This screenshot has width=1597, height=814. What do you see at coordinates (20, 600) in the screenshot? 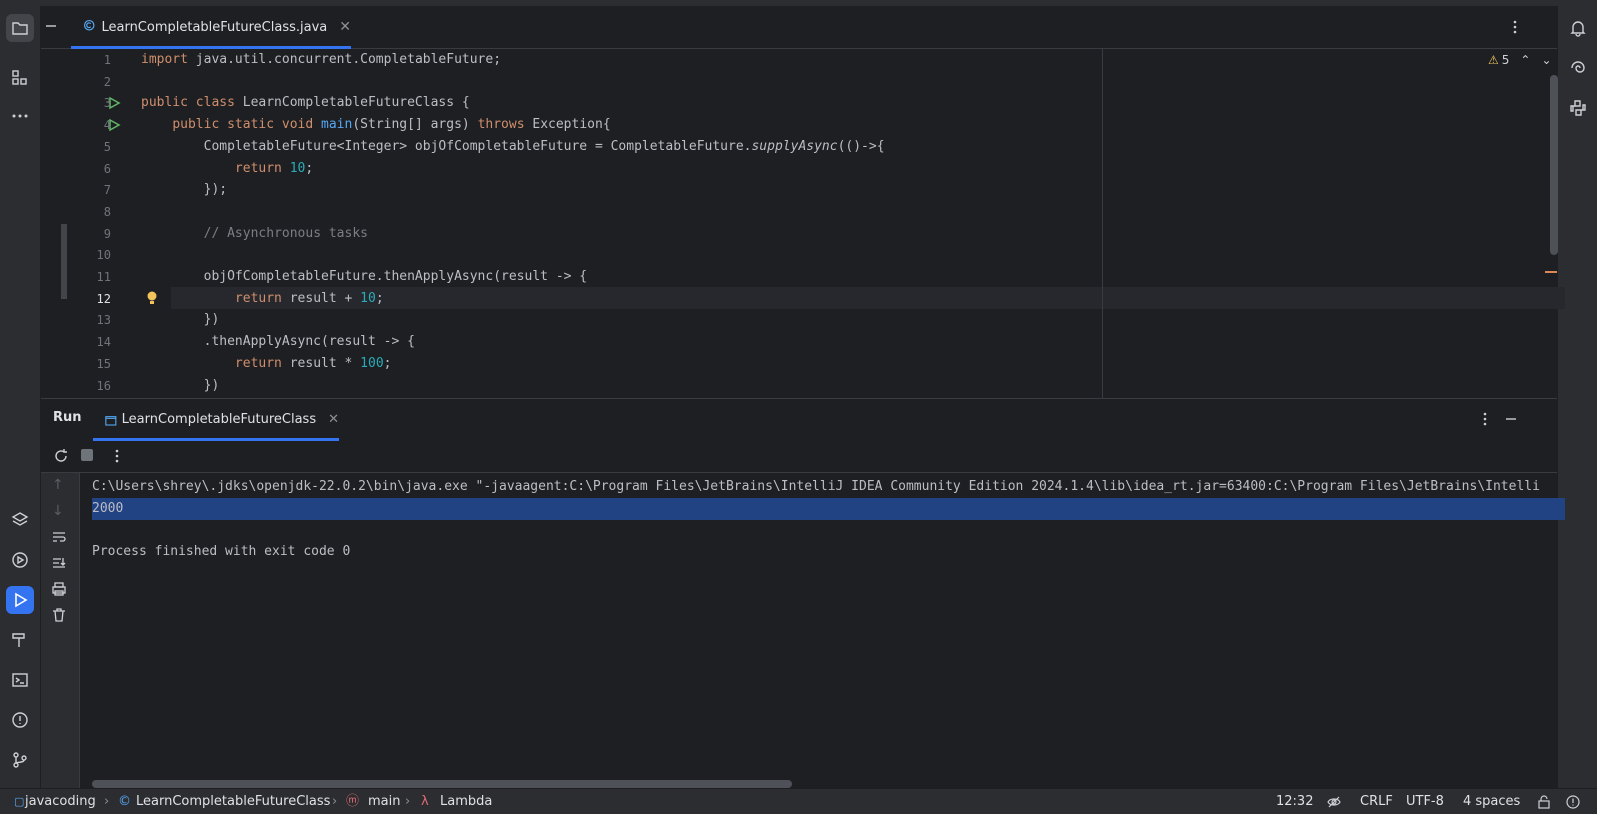
I see `run-icon` at bounding box center [20, 600].